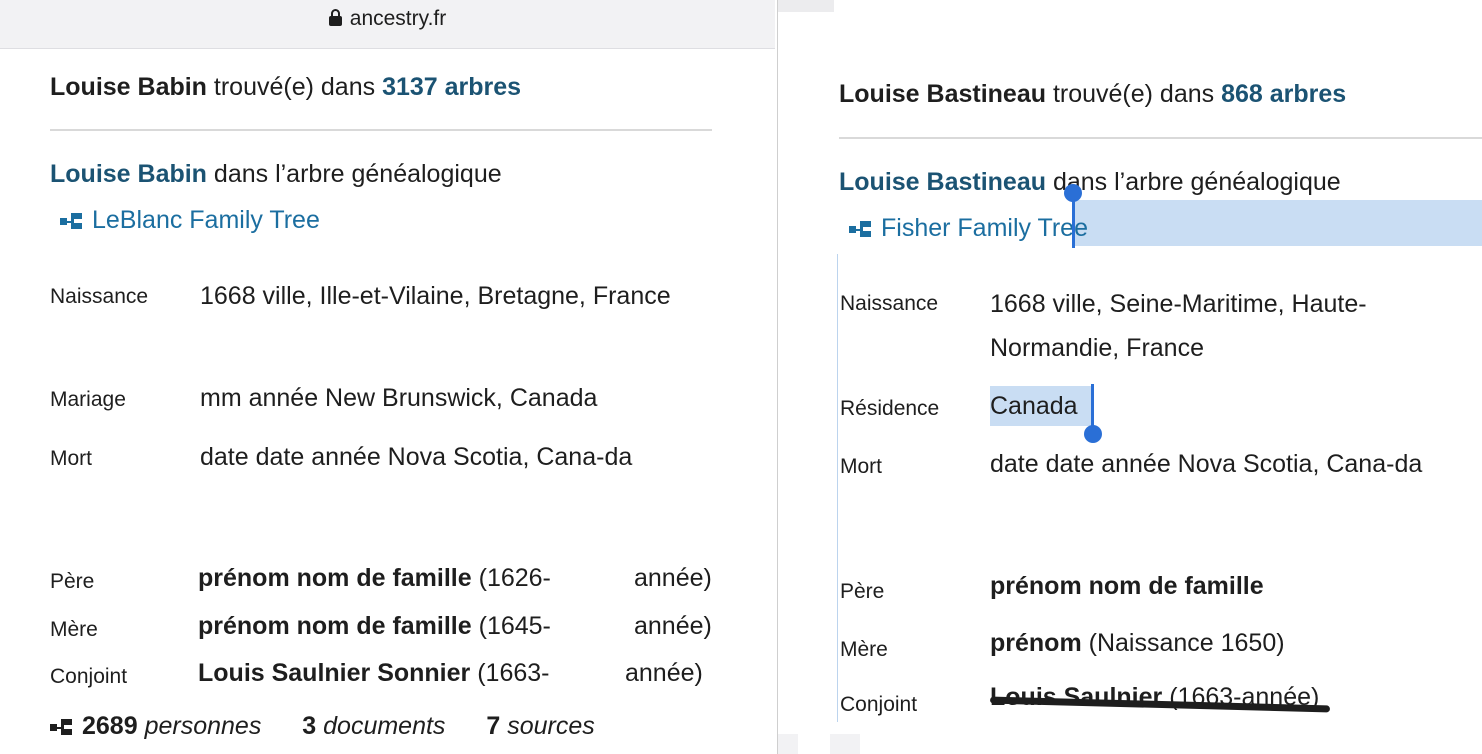 This screenshot has width=1482, height=754. I want to click on search-result-headline: Louise Babin trouvé(e) dans 3137 arbres, so click(286, 87).